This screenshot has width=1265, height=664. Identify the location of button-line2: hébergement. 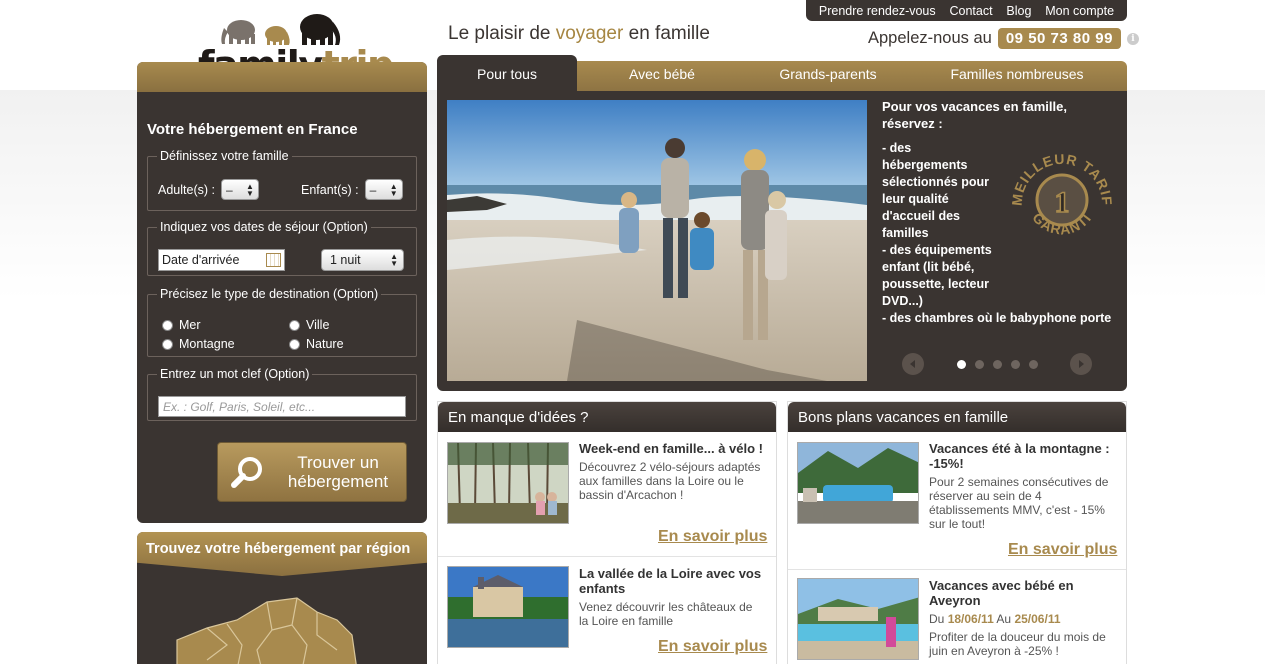
(338, 481).